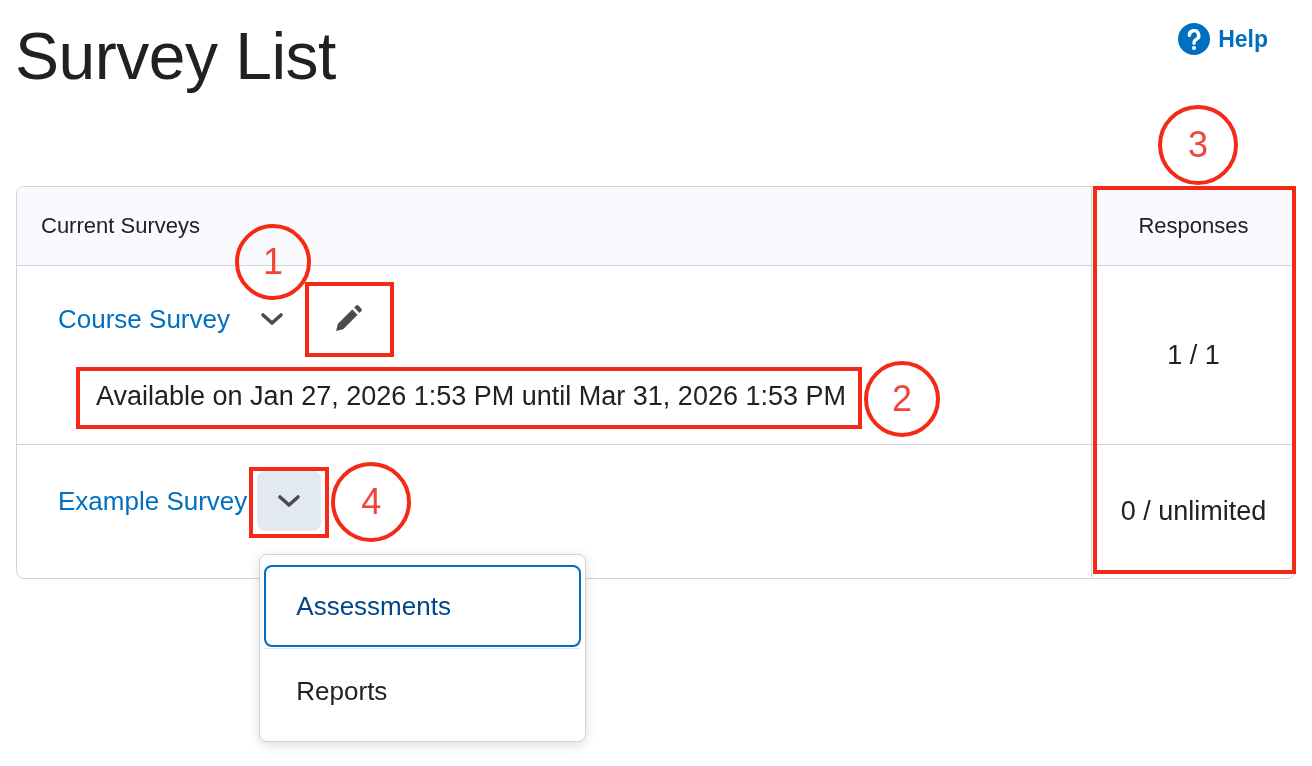  I want to click on help-icon, so click(1194, 39).